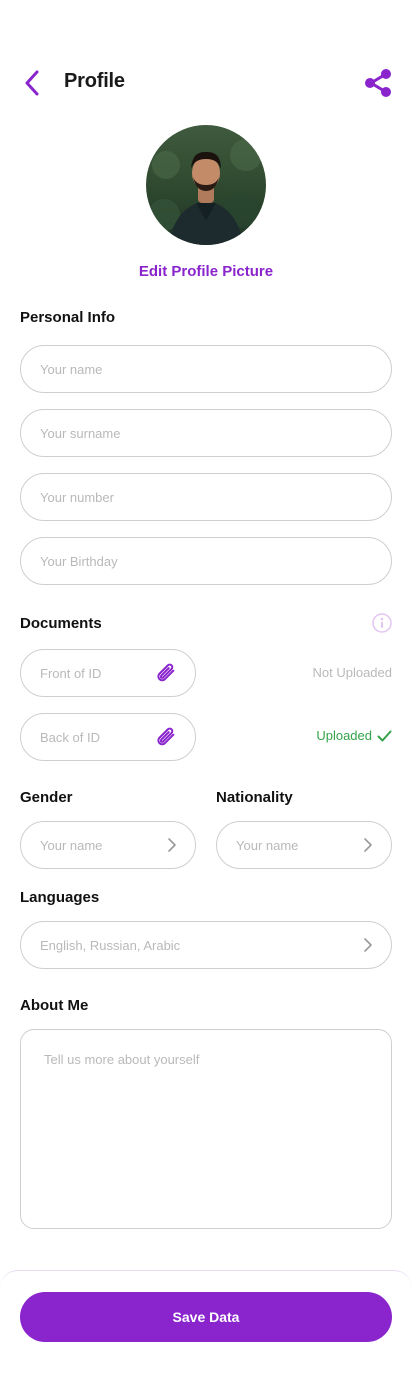  What do you see at coordinates (70, 737) in the screenshot?
I see `back-id-placeholder: Back of ID` at bounding box center [70, 737].